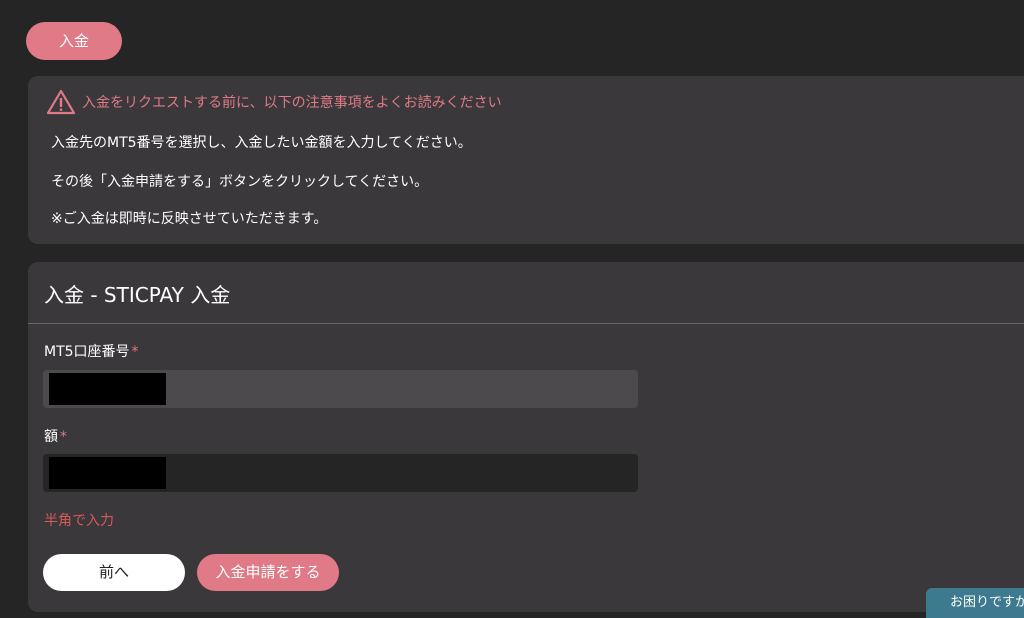  I want to click on deposit-tab-button: 入金, so click(74, 41).